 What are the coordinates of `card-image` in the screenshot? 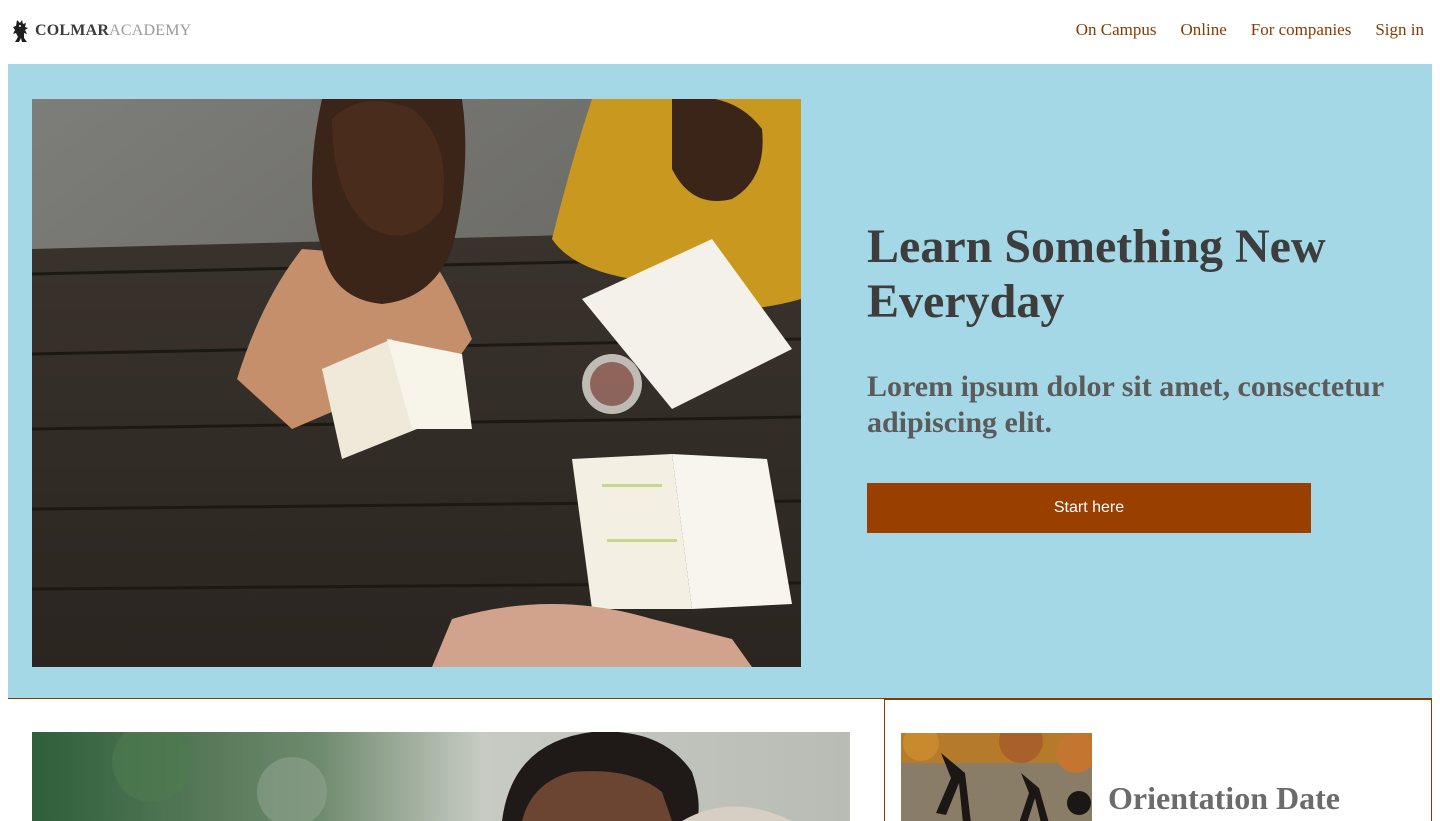 It's located at (996, 777).